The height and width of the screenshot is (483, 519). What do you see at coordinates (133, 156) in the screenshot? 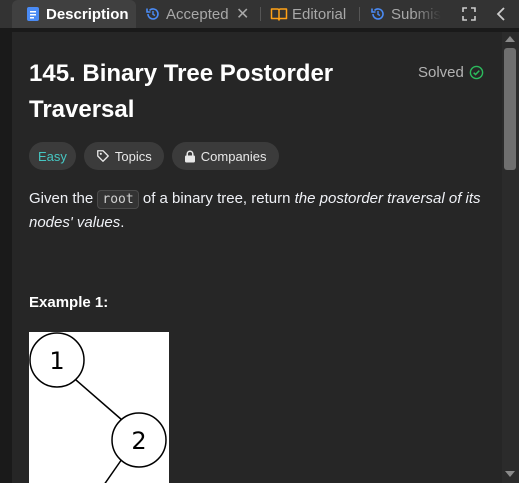
I see `topics-label: Topics` at bounding box center [133, 156].